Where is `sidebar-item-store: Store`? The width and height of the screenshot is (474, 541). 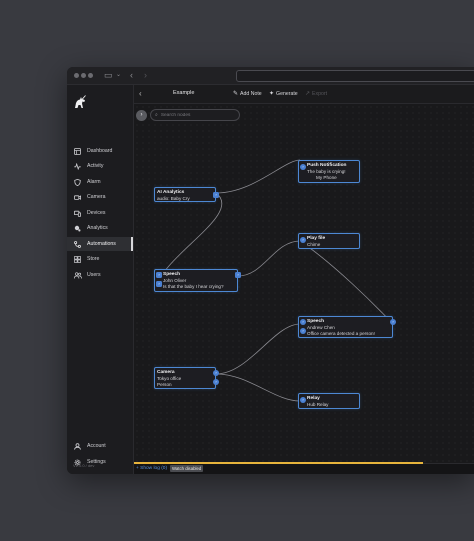 sidebar-item-store: Store is located at coordinates (100, 259).